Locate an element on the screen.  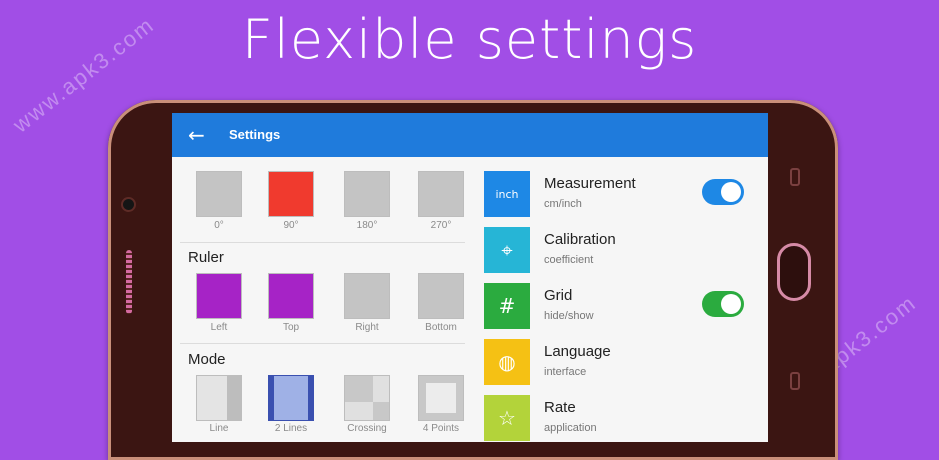
ruler-label: Top is located at coordinates (291, 327).